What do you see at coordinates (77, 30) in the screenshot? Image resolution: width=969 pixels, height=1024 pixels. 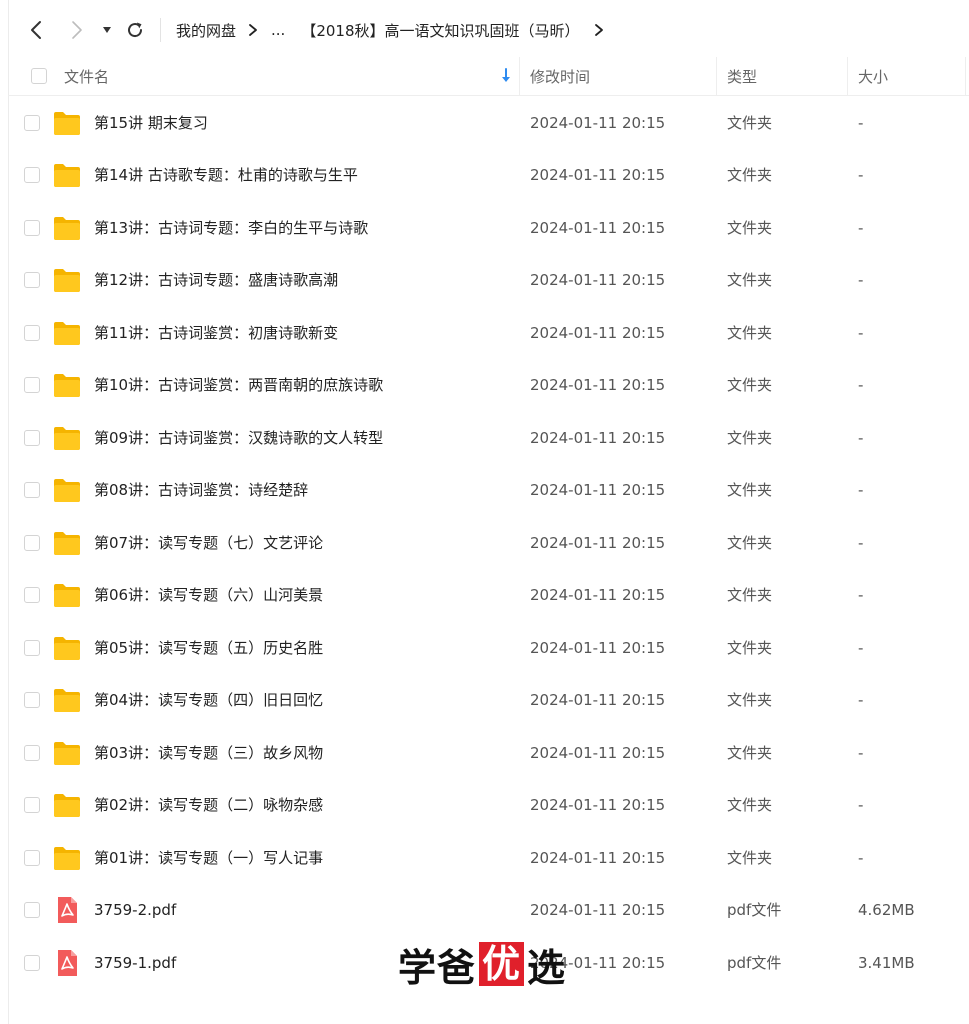 I see `forward-button` at bounding box center [77, 30].